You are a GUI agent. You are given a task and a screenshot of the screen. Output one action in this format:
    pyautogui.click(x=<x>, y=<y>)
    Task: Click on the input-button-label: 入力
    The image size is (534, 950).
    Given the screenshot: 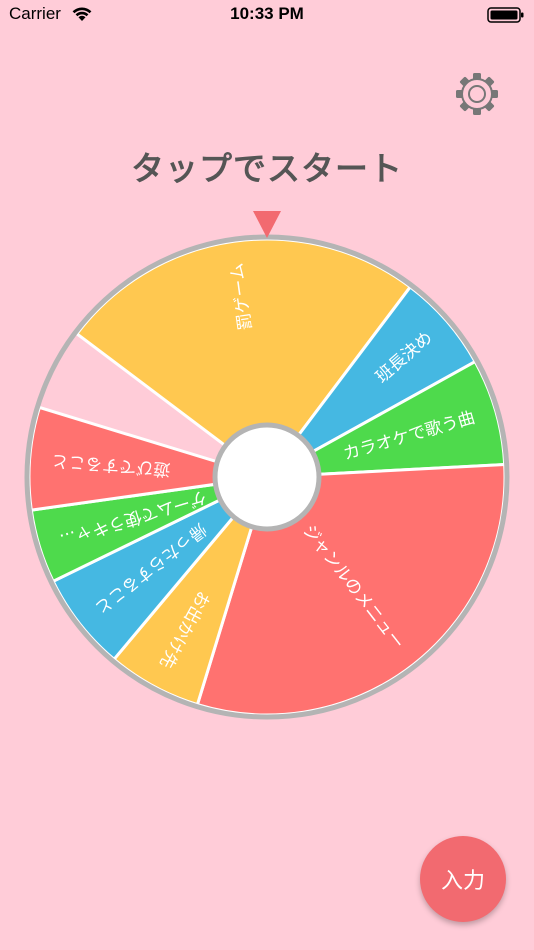 What is the action you would take?
    pyautogui.click(x=462, y=881)
    